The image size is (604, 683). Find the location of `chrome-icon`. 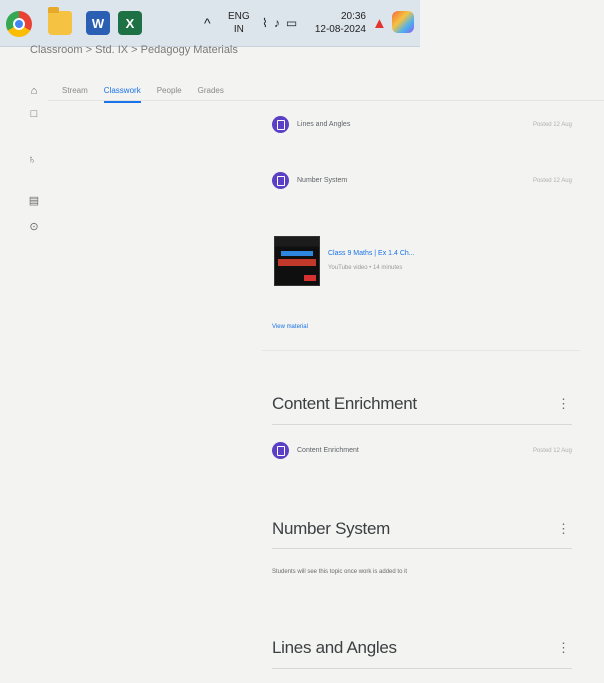

chrome-icon is located at coordinates (19, 24).